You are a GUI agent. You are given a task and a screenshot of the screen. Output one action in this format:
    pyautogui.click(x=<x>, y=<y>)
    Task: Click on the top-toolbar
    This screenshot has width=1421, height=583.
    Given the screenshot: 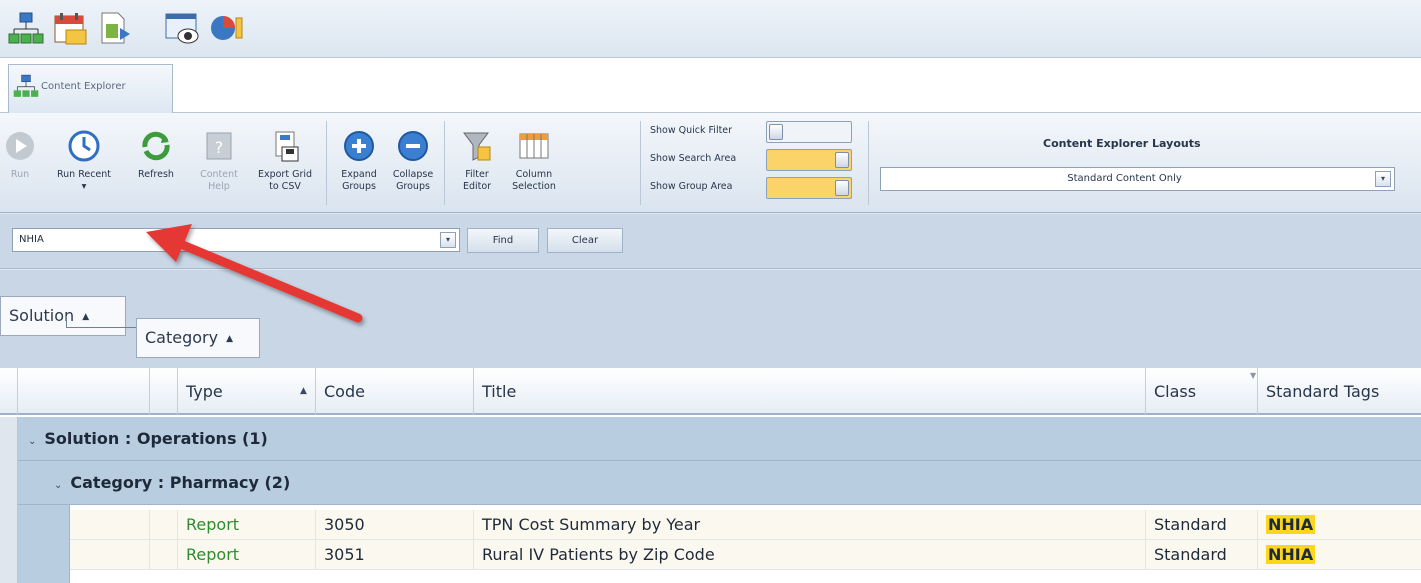 What is the action you would take?
    pyautogui.click(x=710, y=29)
    